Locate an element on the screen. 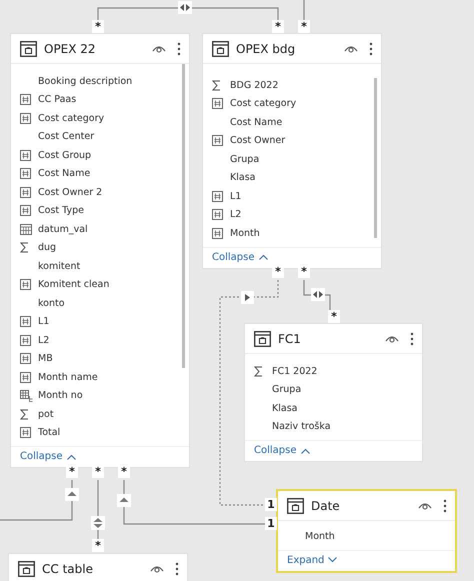 This screenshot has height=581, width=474. field-name: dug is located at coordinates (47, 248).